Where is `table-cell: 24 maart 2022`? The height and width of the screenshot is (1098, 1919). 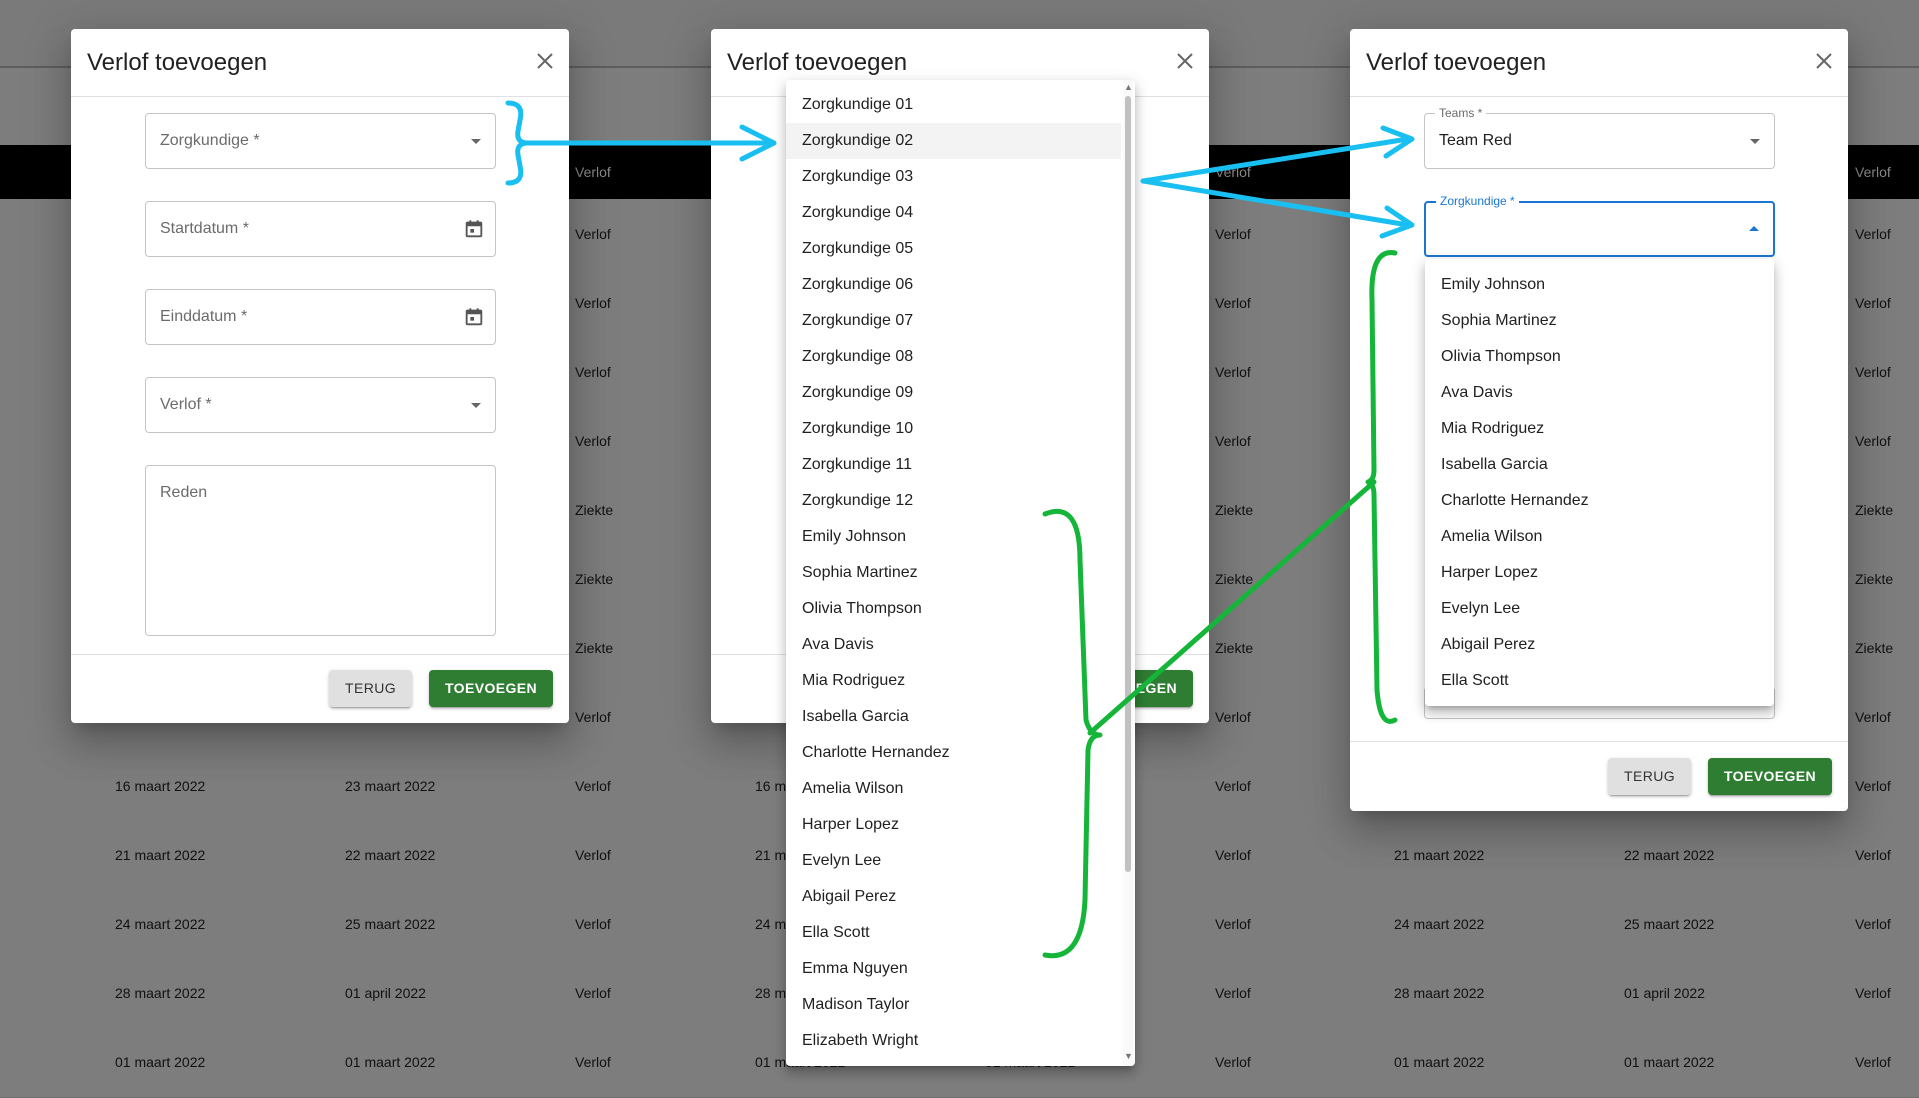
table-cell: 24 maart 2022 is located at coordinates (1439, 924).